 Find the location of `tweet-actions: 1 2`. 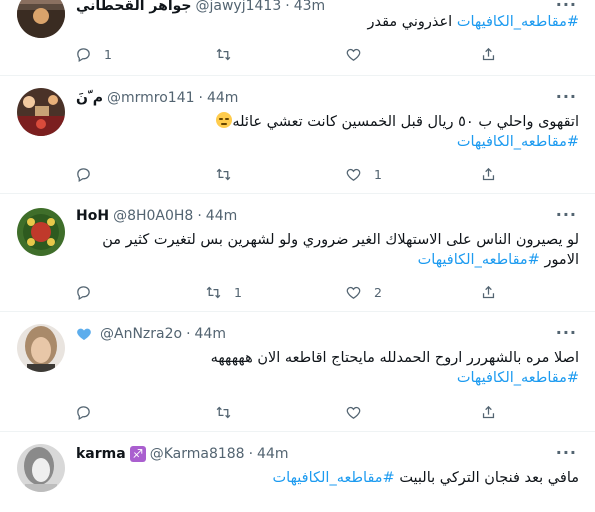

tweet-actions: 1 2 is located at coordinates (290, 292).